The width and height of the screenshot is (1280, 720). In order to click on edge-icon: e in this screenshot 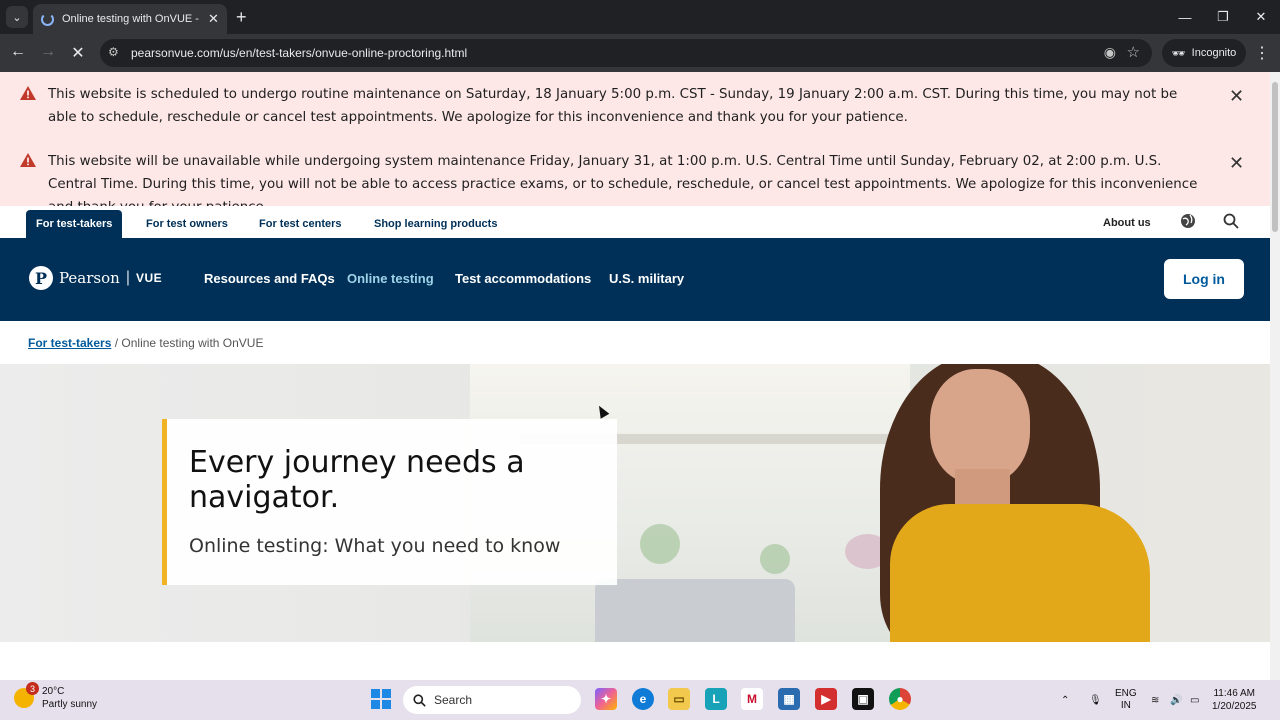, I will do `click(643, 699)`.